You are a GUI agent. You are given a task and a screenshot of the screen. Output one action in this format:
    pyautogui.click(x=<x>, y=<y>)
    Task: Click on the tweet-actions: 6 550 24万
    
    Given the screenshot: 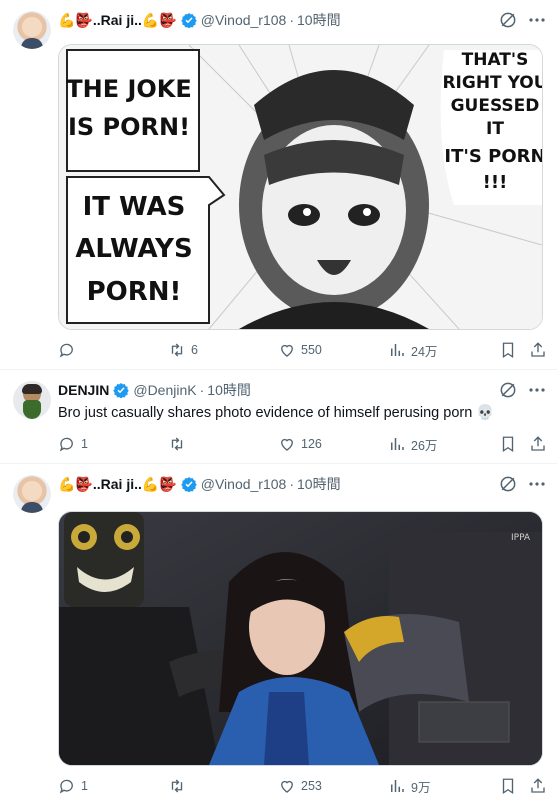 What is the action you would take?
    pyautogui.click(x=302, y=350)
    